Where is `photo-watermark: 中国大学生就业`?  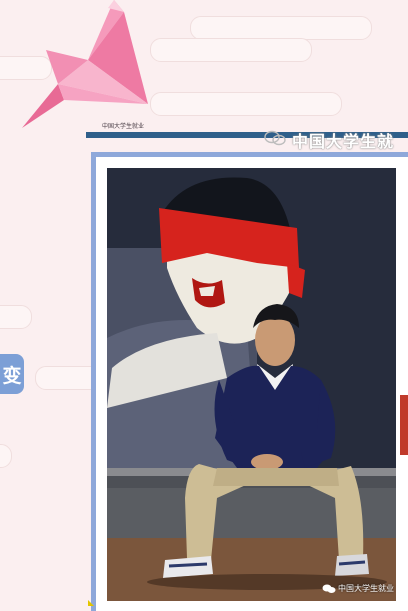
photo-watermark: 中国大学生就业 is located at coordinates (366, 588).